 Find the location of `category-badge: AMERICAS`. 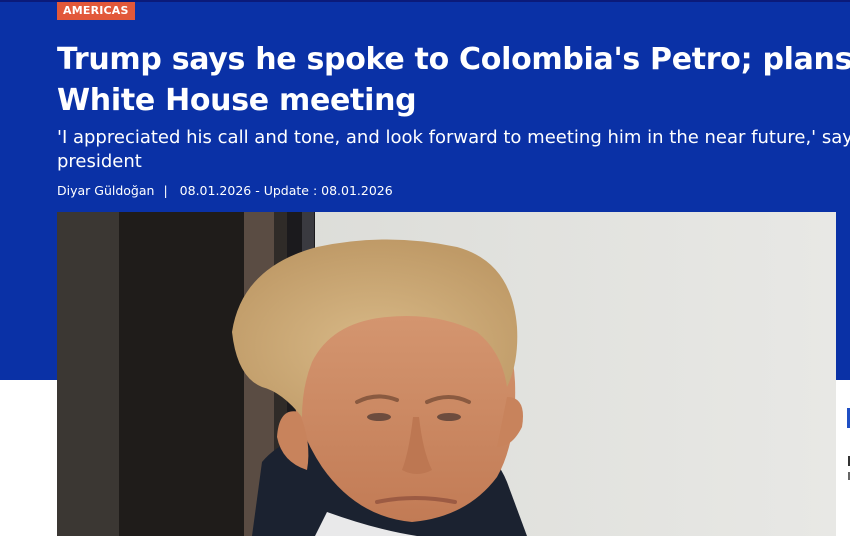

category-badge: AMERICAS is located at coordinates (96, 11).